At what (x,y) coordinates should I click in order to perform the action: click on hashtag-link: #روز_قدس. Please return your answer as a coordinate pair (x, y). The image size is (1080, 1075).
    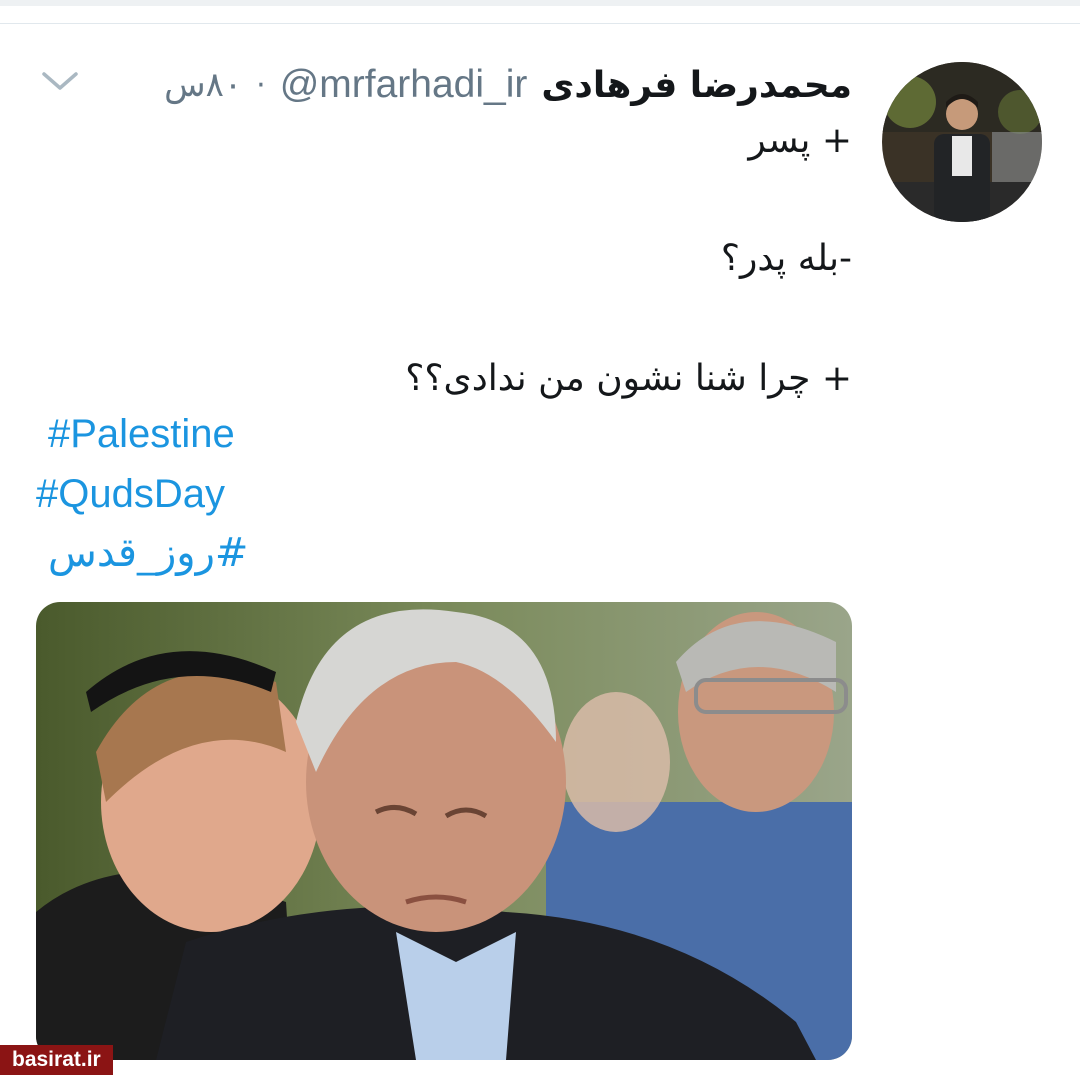
    Looking at the image, I should click on (148, 553).